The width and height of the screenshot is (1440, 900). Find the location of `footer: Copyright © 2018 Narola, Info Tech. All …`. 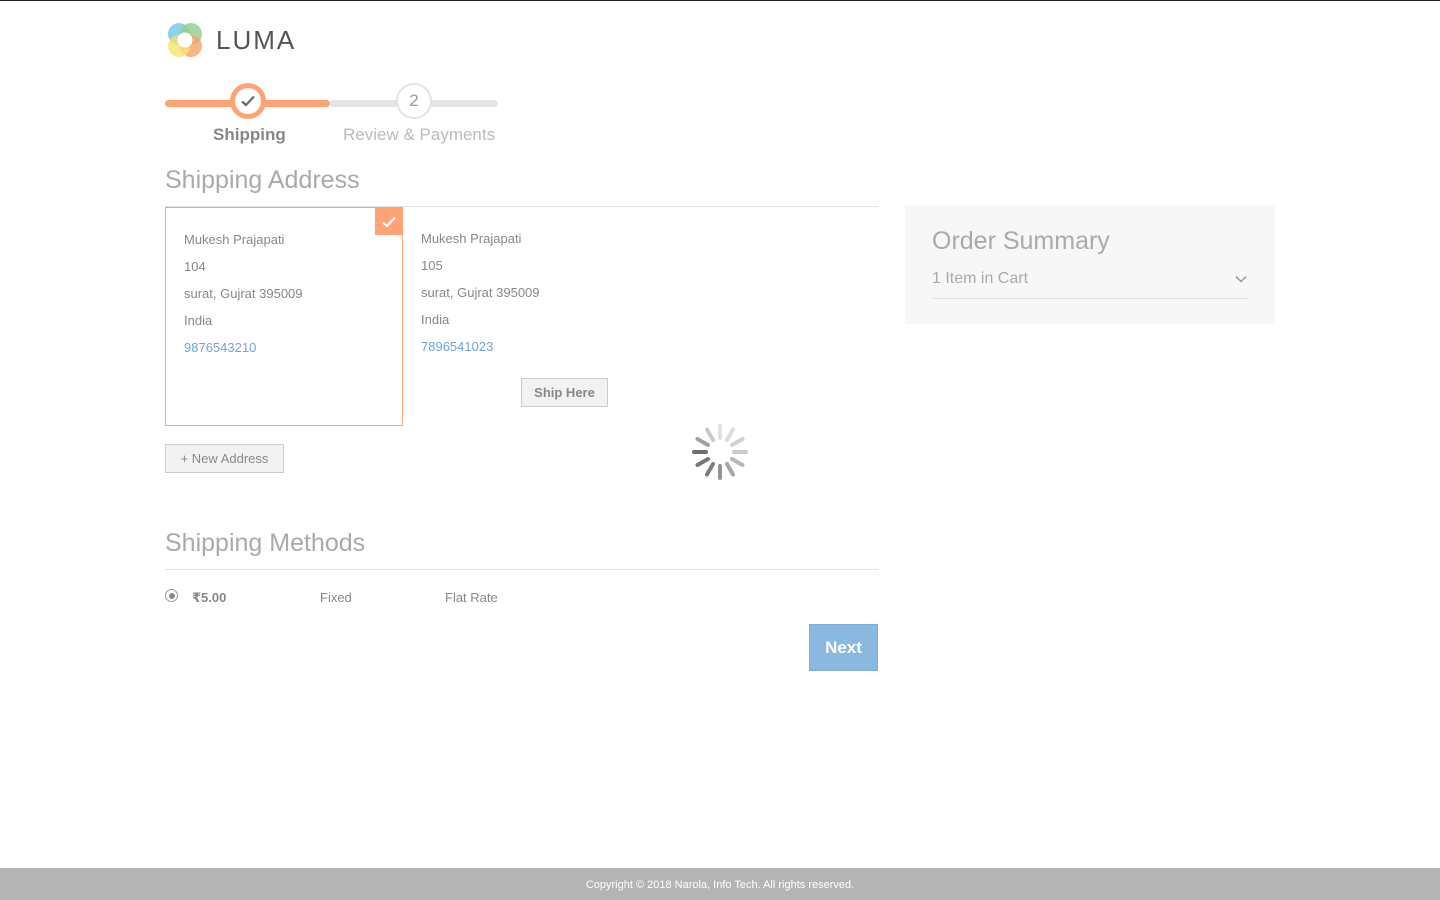

footer: Copyright © 2018 Narola, Info Tech. All … is located at coordinates (720, 884).